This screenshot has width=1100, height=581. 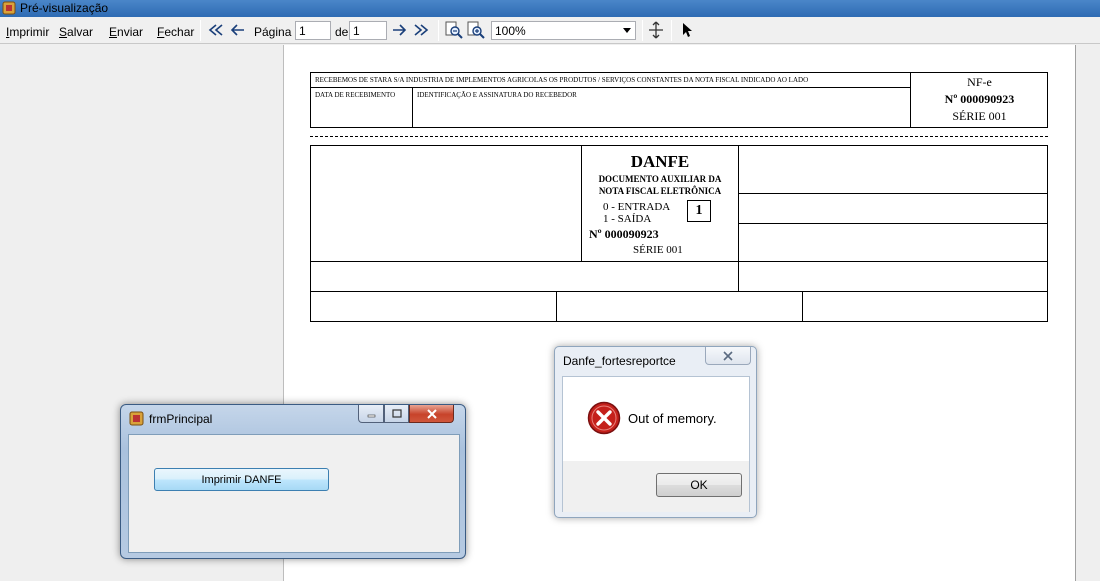 What do you see at coordinates (399, 30) in the screenshot?
I see `next-page-icon` at bounding box center [399, 30].